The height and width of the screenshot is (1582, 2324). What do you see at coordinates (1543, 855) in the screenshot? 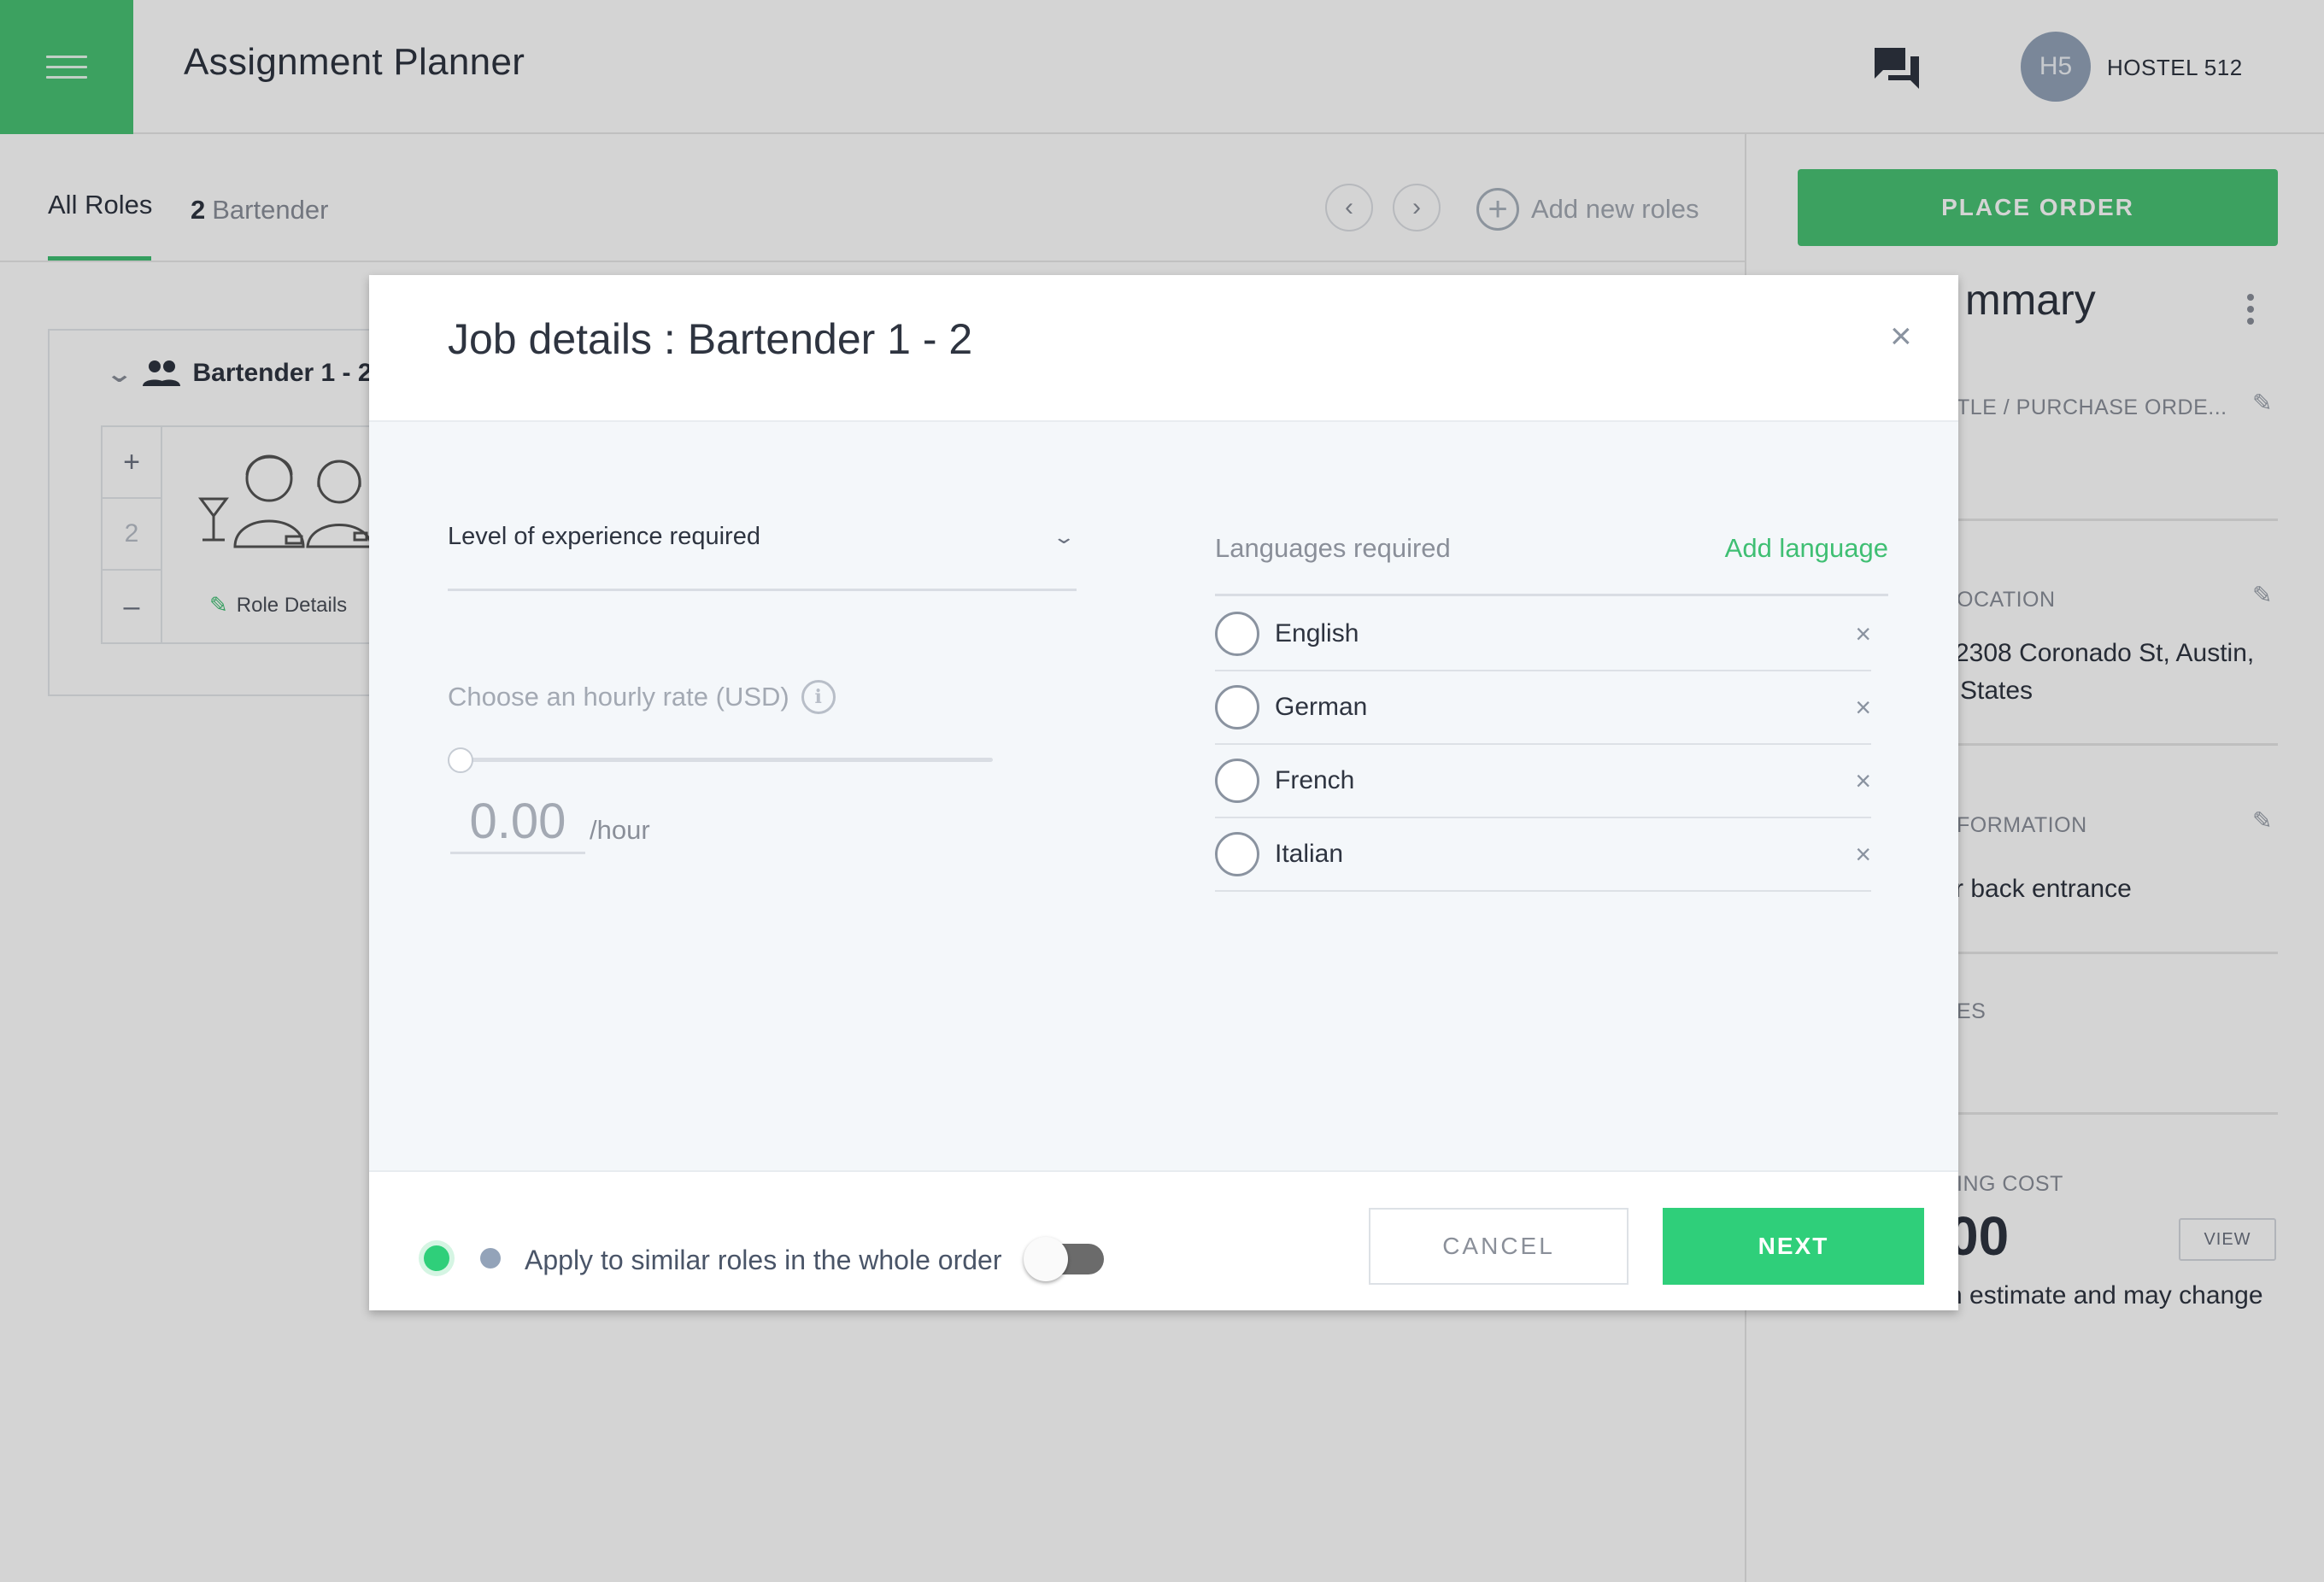
I see `list-item: Italian ×` at bounding box center [1543, 855].